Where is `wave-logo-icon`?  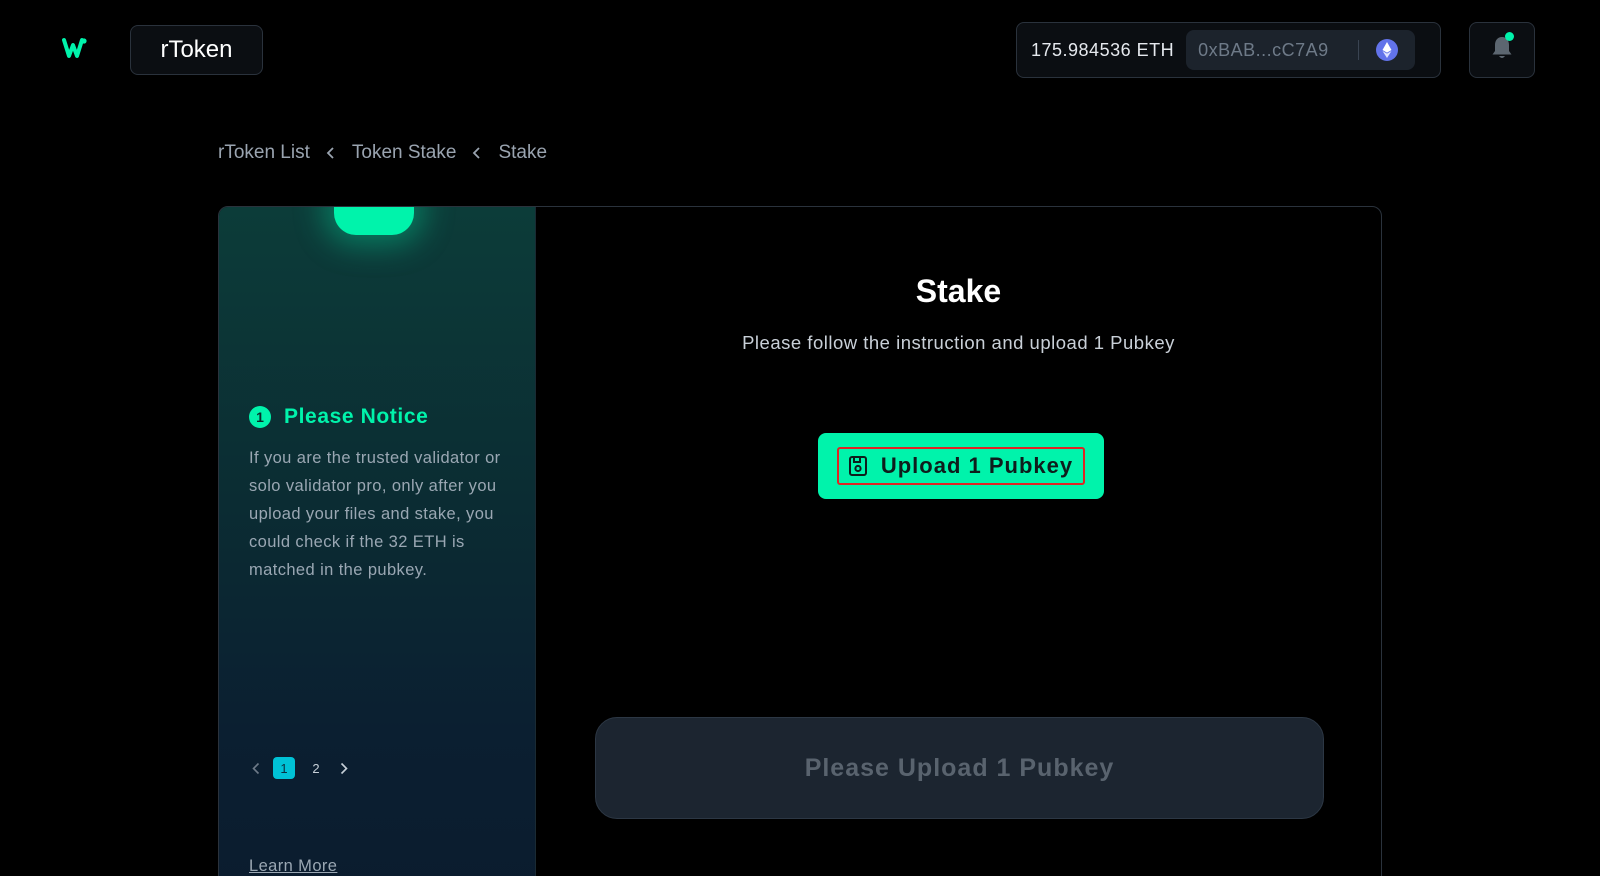
wave-logo-icon is located at coordinates (75, 49).